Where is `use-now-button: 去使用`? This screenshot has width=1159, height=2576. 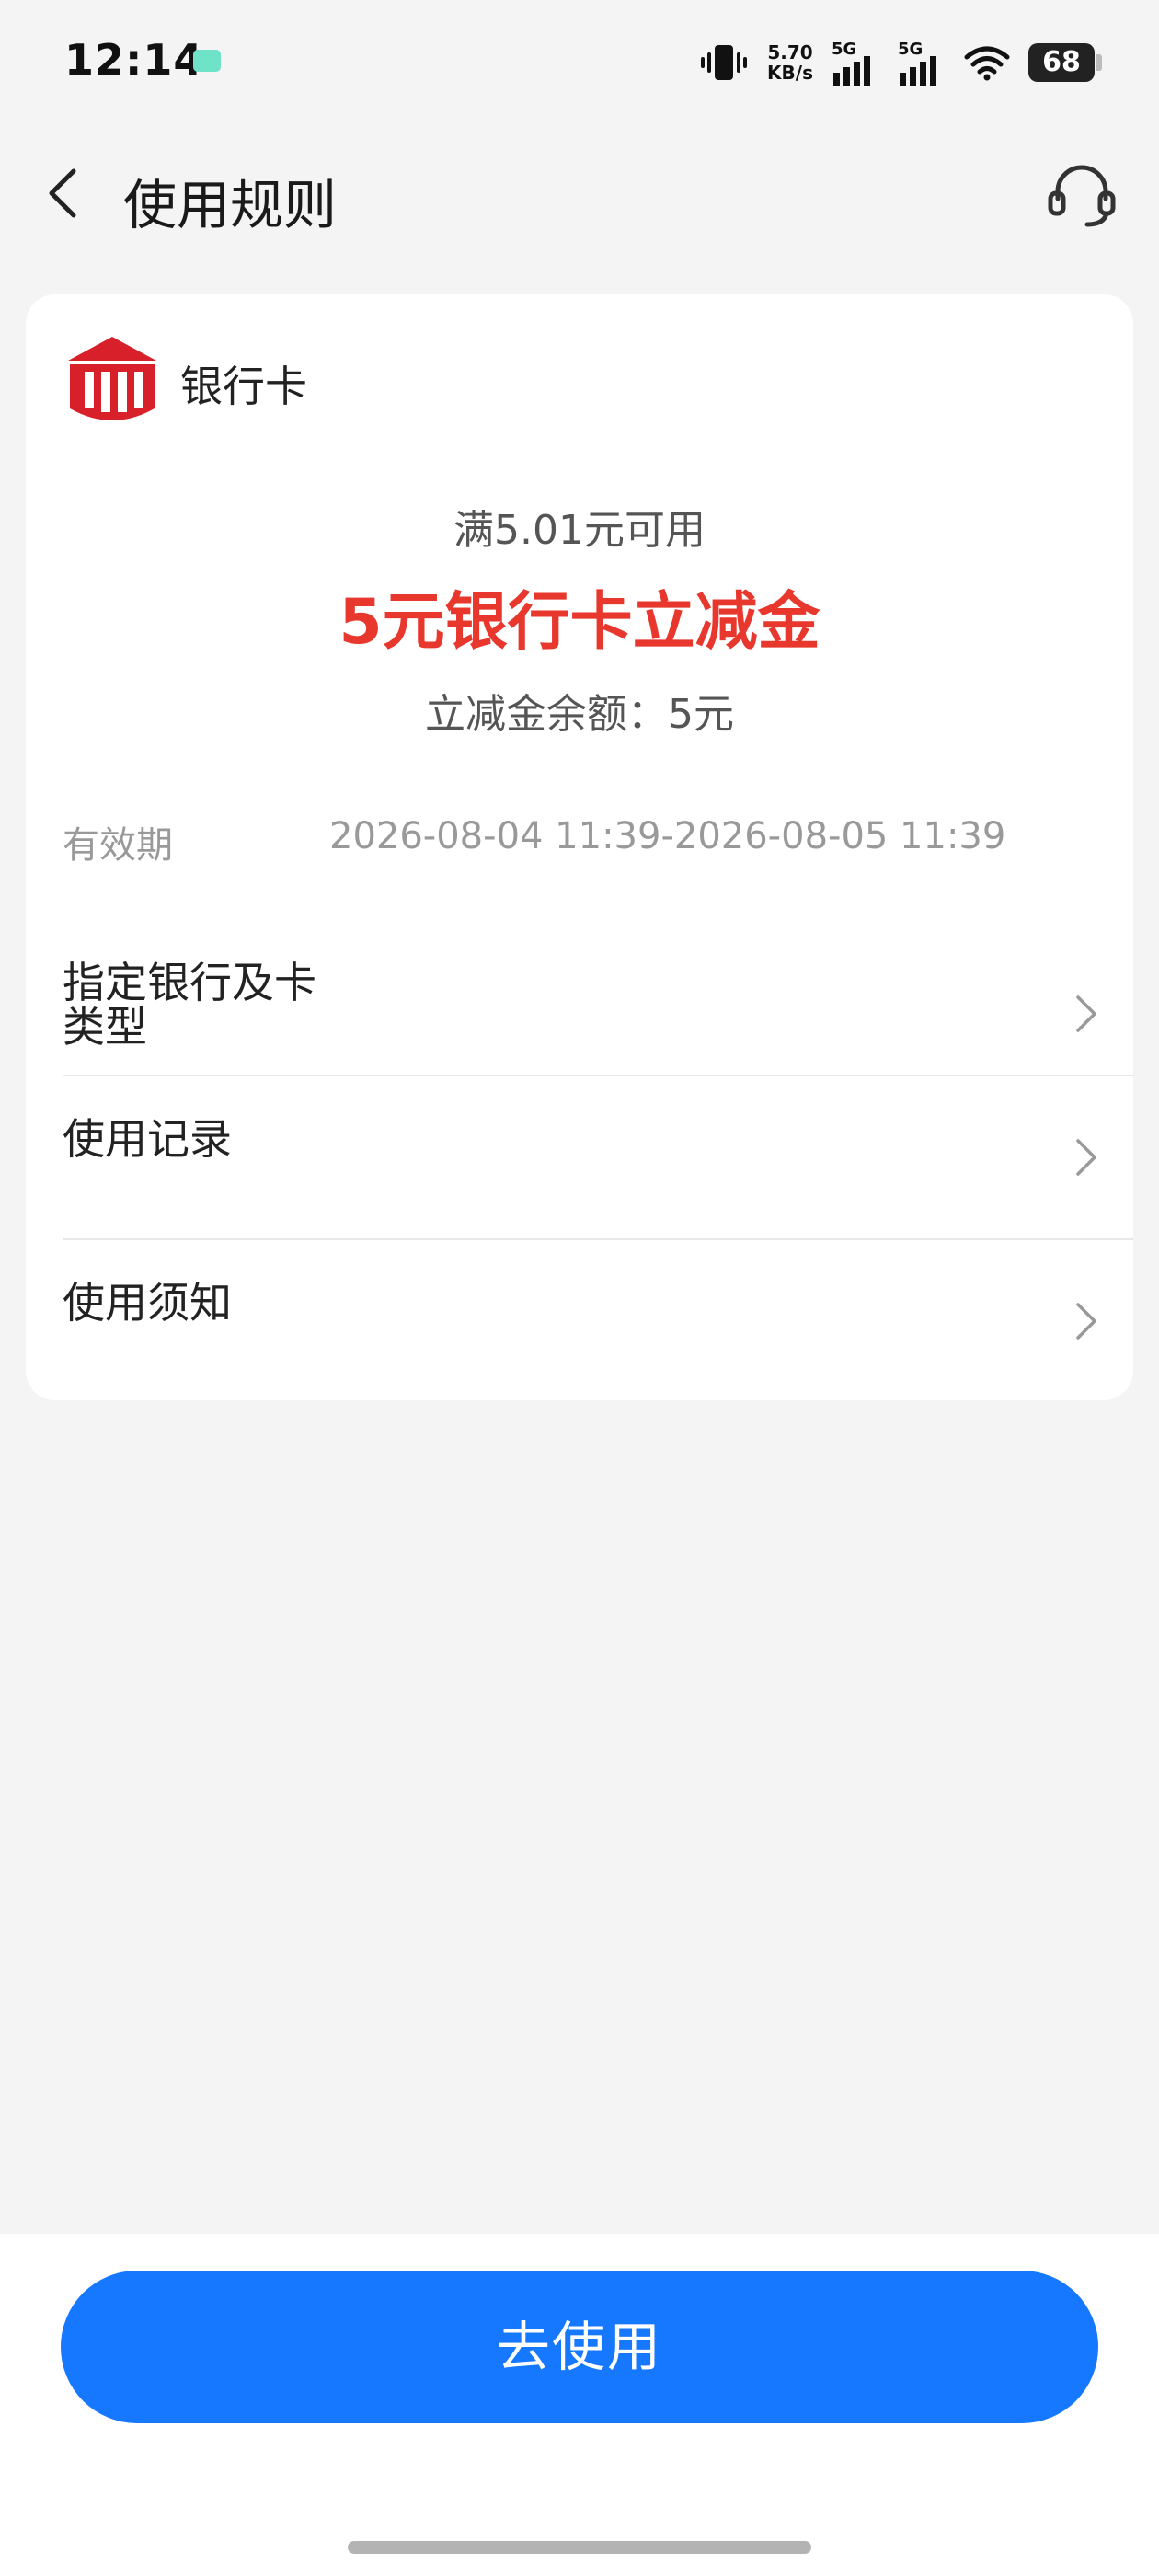
use-now-button: 去使用 is located at coordinates (579, 2347).